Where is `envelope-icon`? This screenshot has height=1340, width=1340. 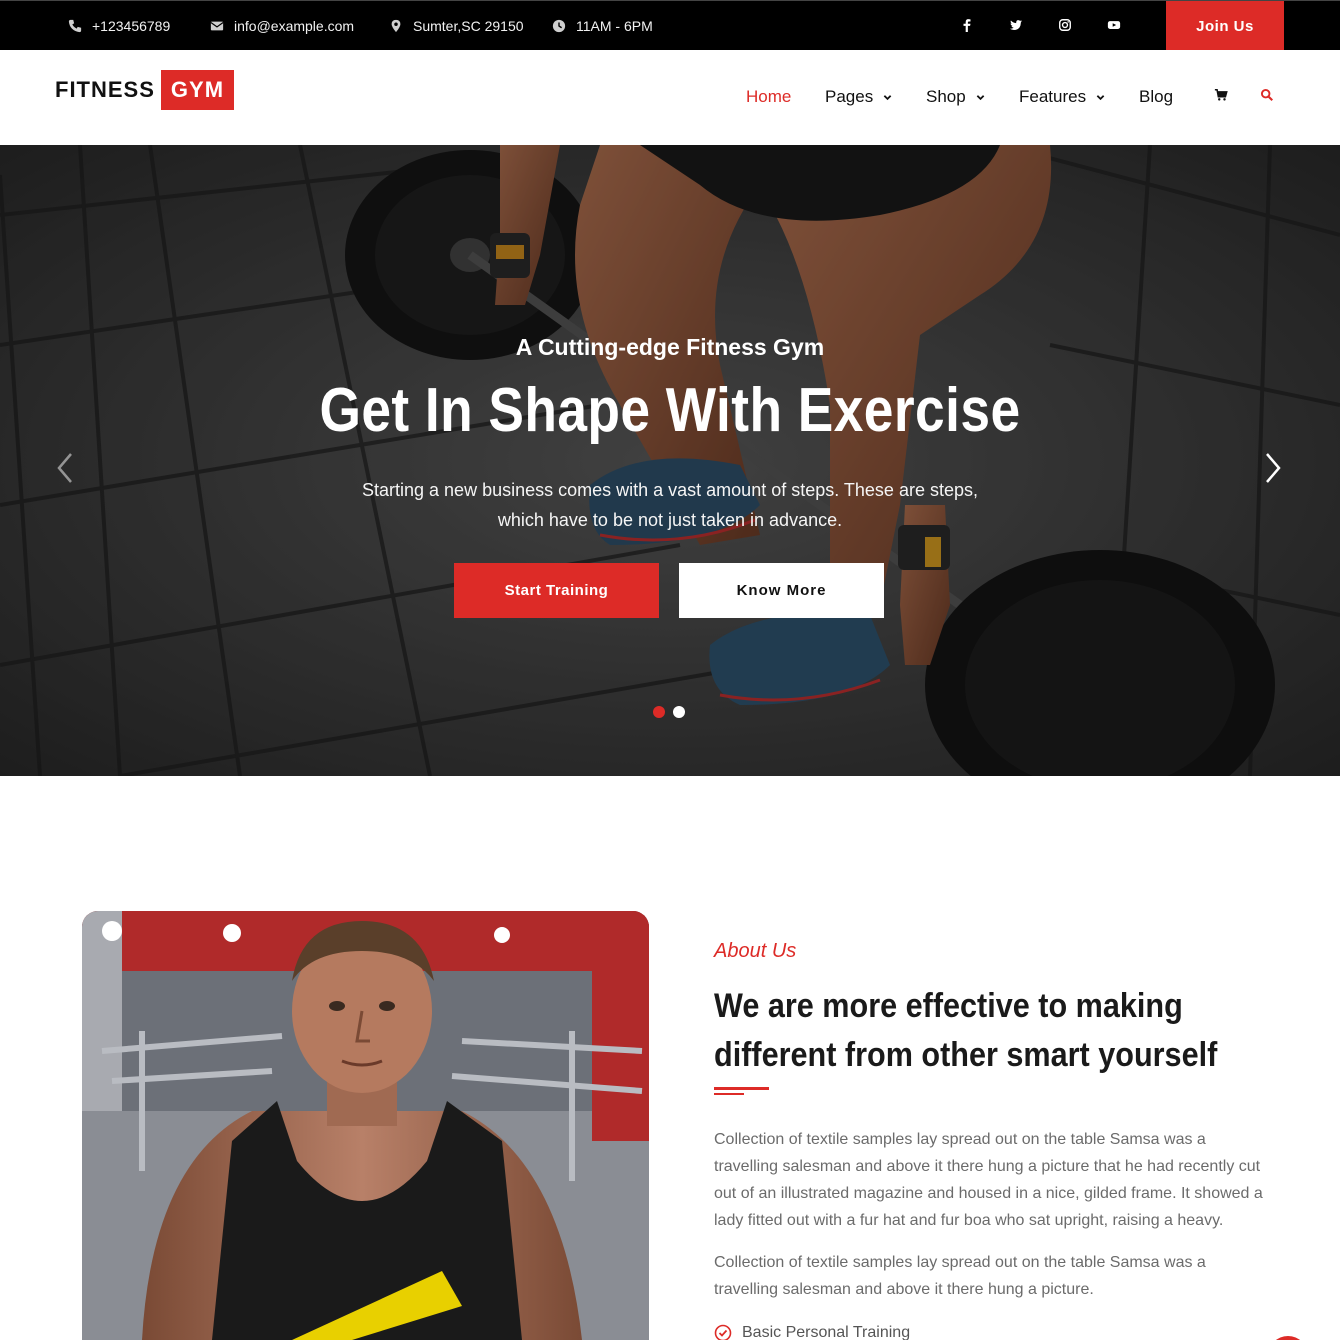 envelope-icon is located at coordinates (217, 26).